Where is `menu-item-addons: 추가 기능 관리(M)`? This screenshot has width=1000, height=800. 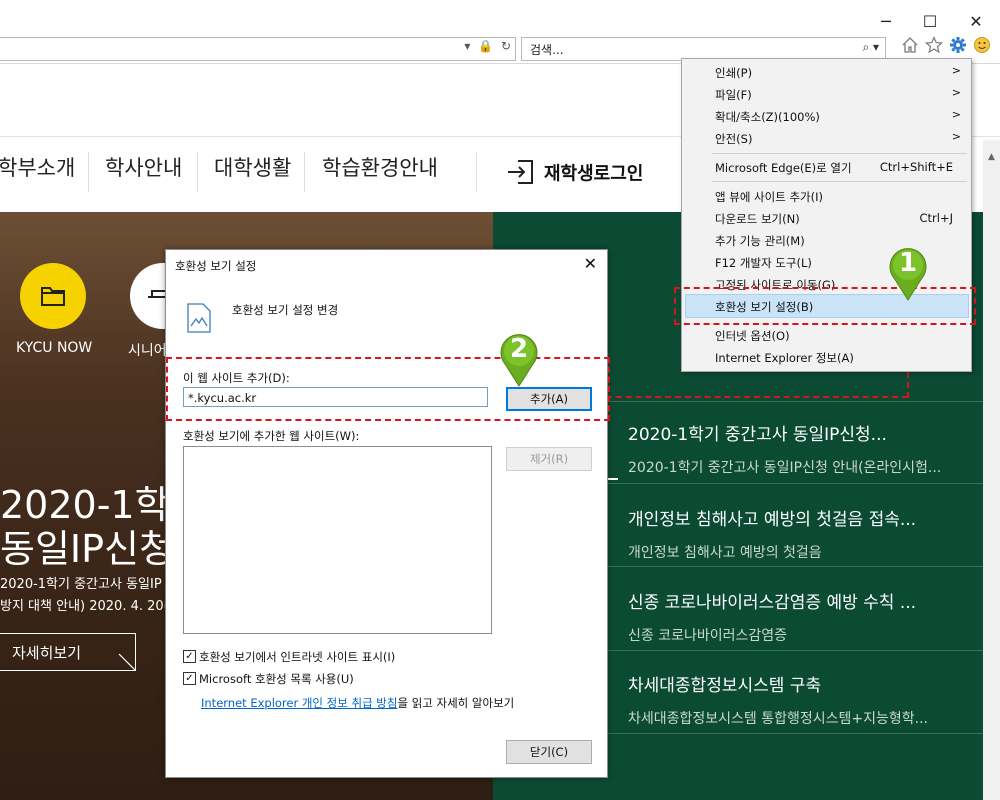 menu-item-addons: 추가 기능 관리(M) is located at coordinates (760, 241).